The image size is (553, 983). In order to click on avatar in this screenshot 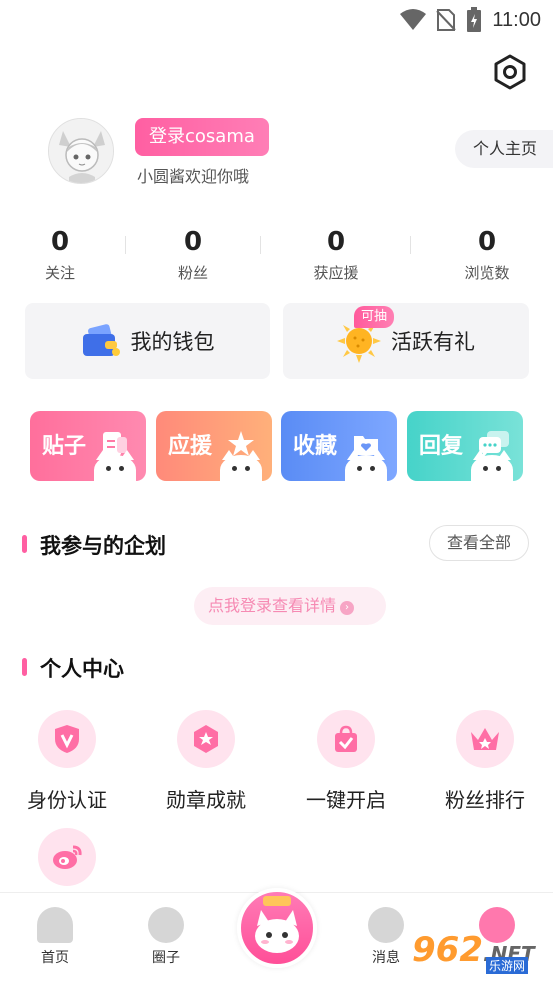, I will do `click(81, 151)`.